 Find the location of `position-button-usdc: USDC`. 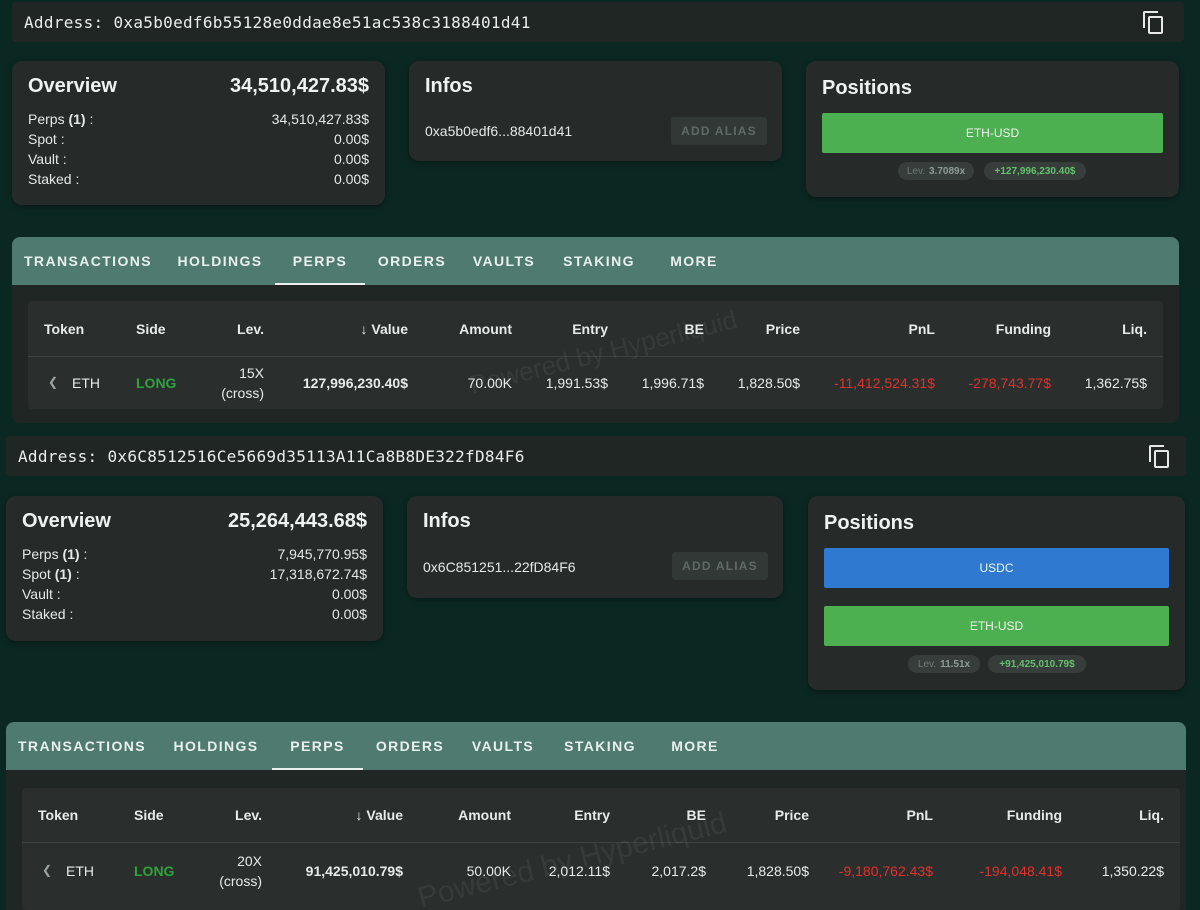

position-button-usdc: USDC is located at coordinates (996, 568).